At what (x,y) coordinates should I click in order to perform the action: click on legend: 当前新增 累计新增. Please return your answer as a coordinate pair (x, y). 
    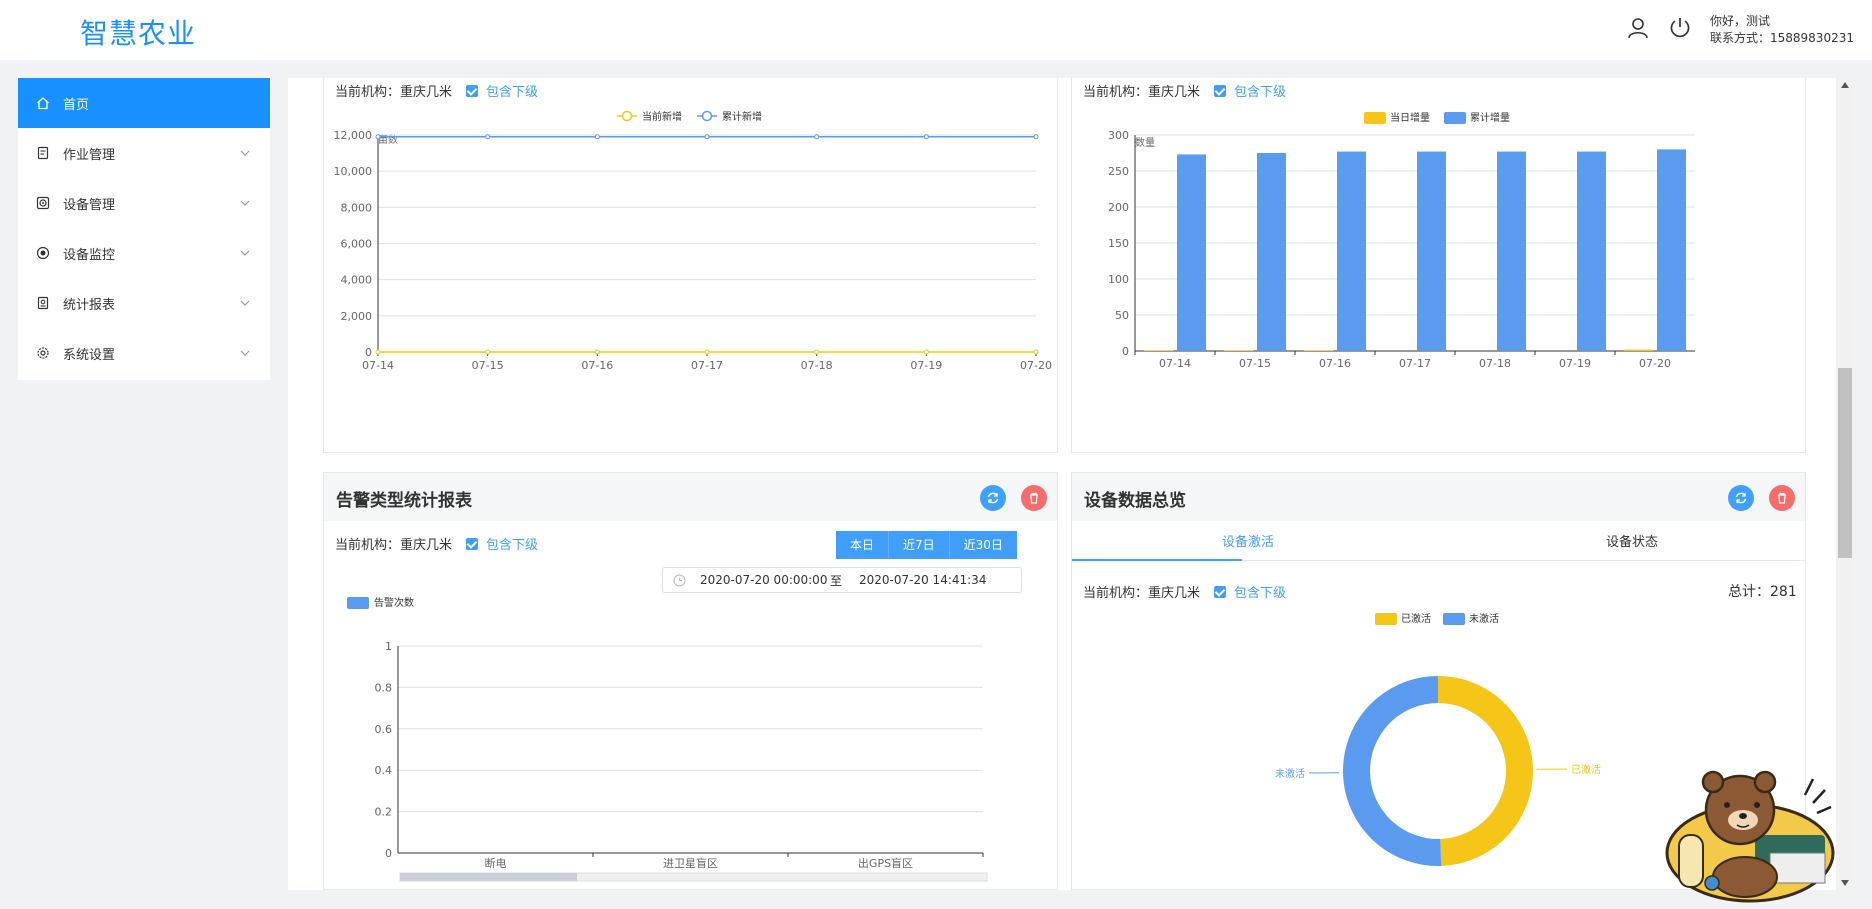
    Looking at the image, I should click on (689, 116).